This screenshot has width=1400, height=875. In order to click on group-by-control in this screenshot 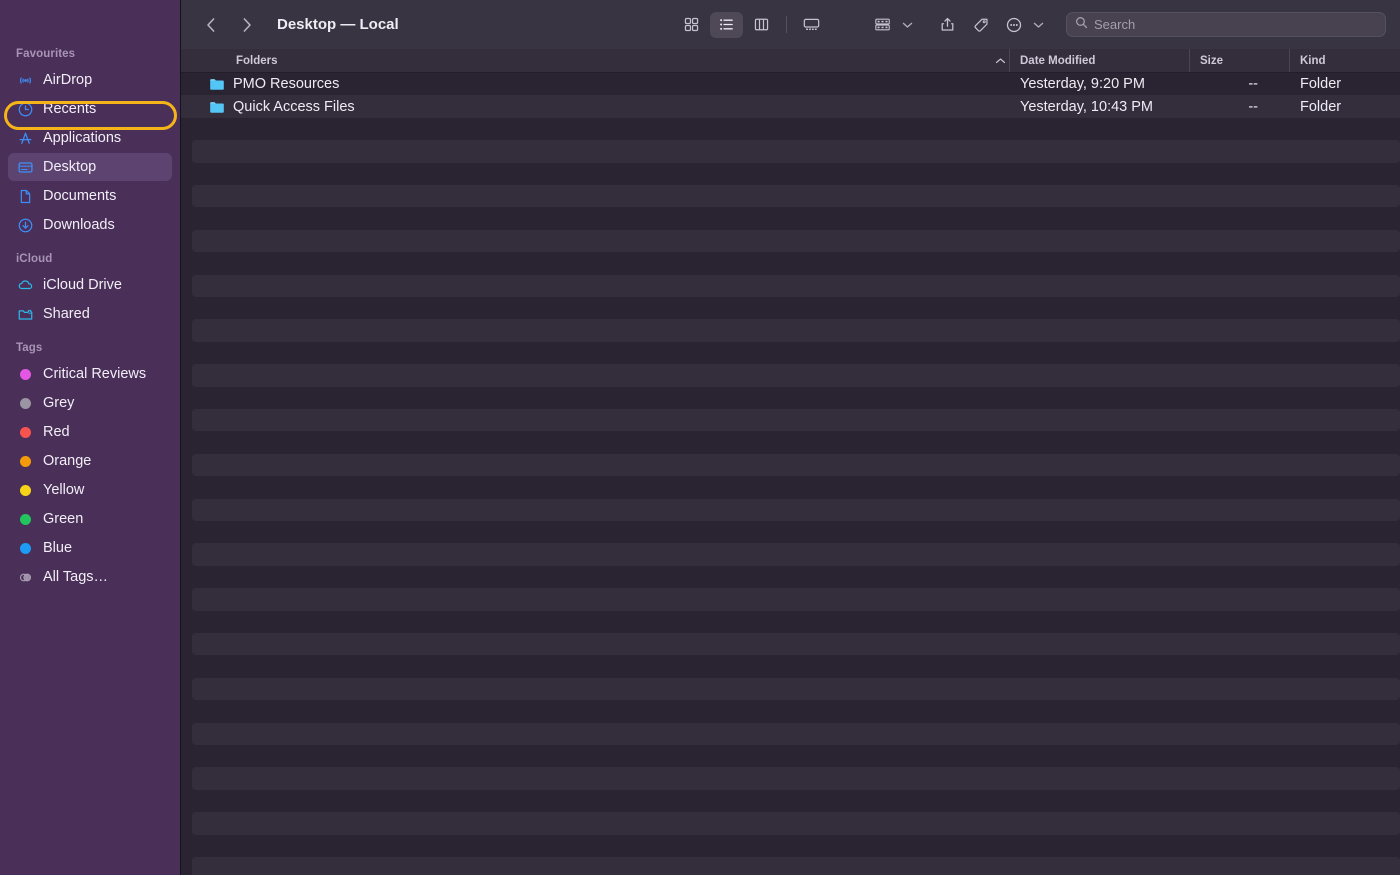, I will do `click(889, 25)`.